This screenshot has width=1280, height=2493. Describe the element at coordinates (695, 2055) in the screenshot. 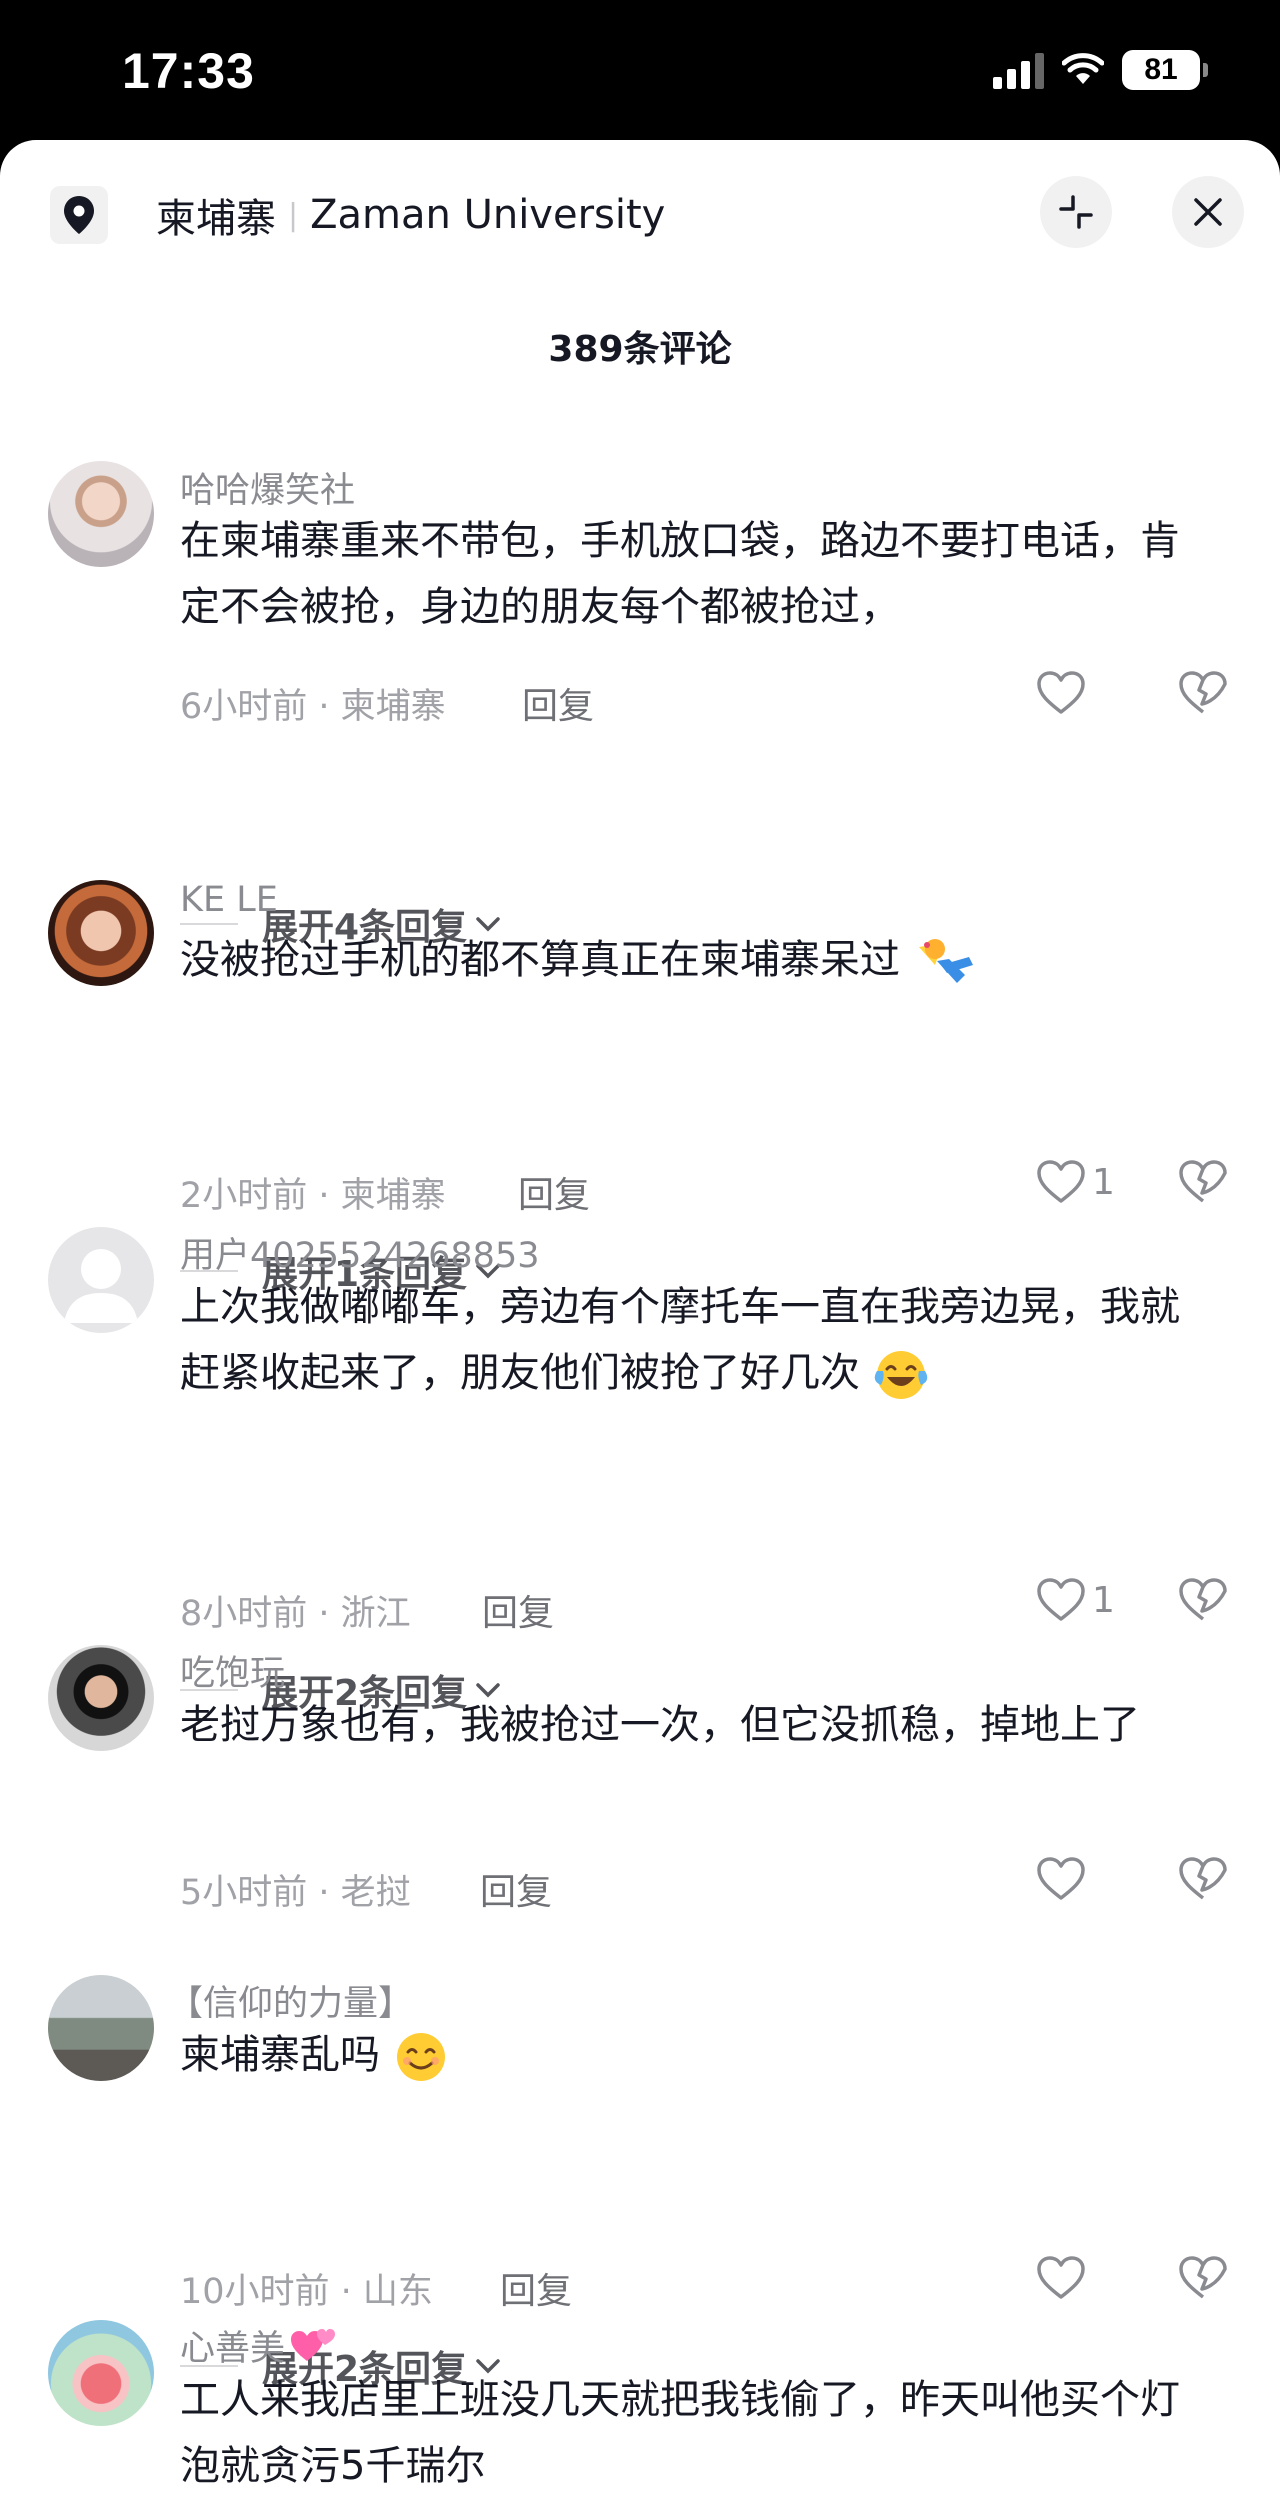

I see `comment-text: 柬埔寨乱吗` at that location.